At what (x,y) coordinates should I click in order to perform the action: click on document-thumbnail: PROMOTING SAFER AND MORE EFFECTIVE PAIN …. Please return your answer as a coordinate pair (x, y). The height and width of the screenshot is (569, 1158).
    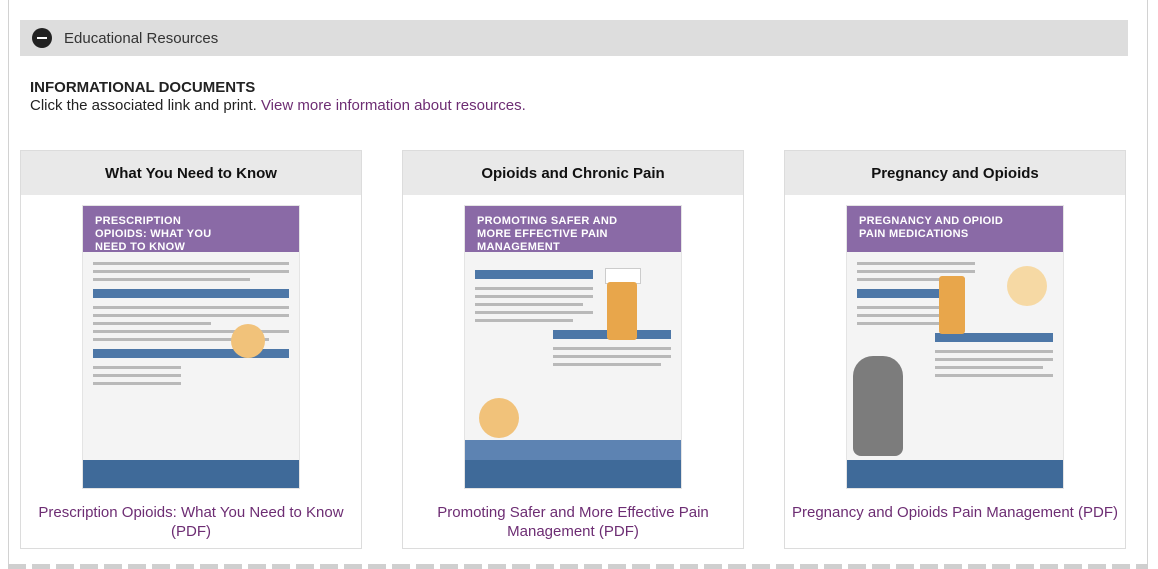
    Looking at the image, I should click on (573, 347).